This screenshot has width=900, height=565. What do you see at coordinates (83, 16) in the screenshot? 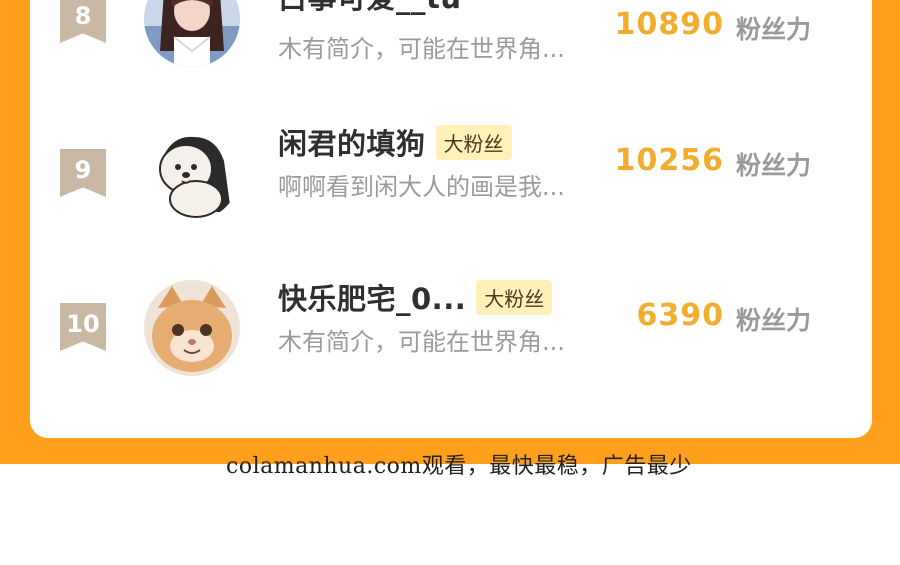
I see `rank-number: 8` at bounding box center [83, 16].